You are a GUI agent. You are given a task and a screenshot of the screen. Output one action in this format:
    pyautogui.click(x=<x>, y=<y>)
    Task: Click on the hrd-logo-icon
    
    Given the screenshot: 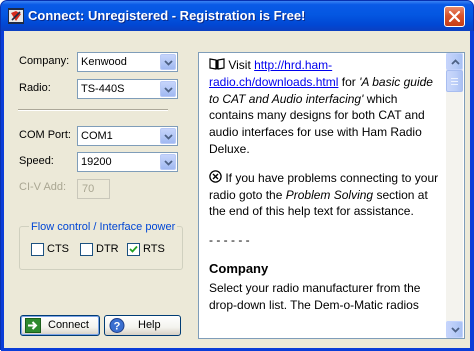 What is the action you would take?
    pyautogui.click(x=16, y=16)
    